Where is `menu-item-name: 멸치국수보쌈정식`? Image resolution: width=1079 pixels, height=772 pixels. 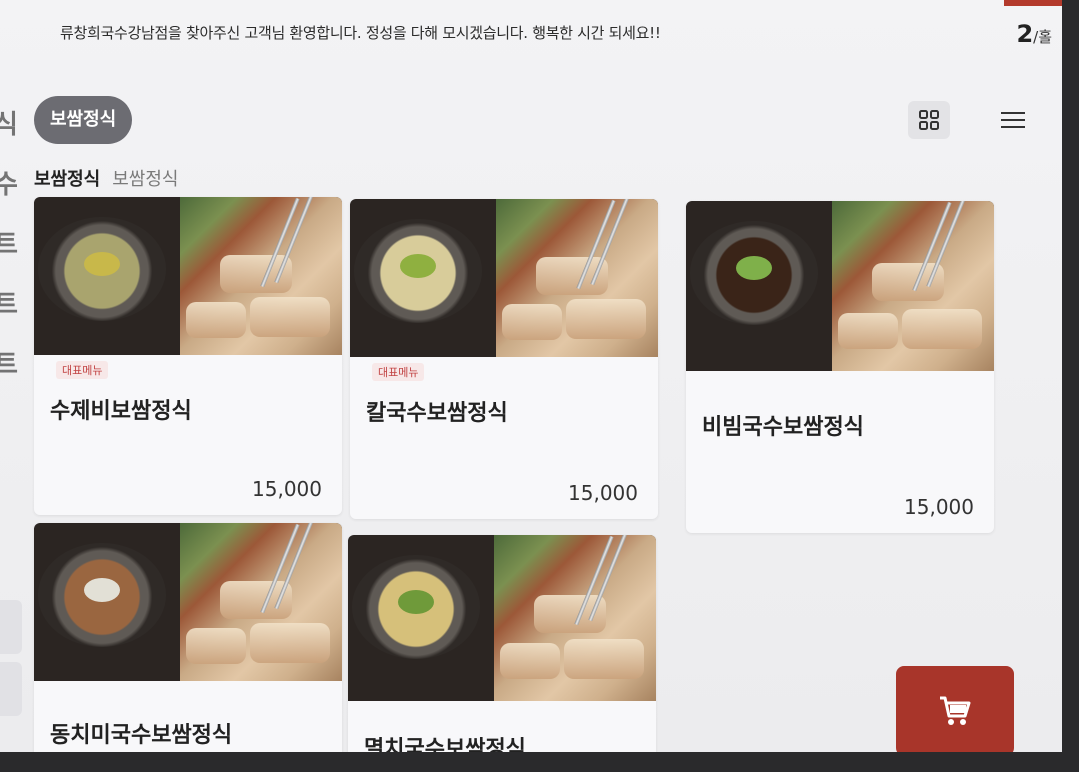
menu-item-name: 멸치국수보쌈정식 is located at coordinates (445, 744).